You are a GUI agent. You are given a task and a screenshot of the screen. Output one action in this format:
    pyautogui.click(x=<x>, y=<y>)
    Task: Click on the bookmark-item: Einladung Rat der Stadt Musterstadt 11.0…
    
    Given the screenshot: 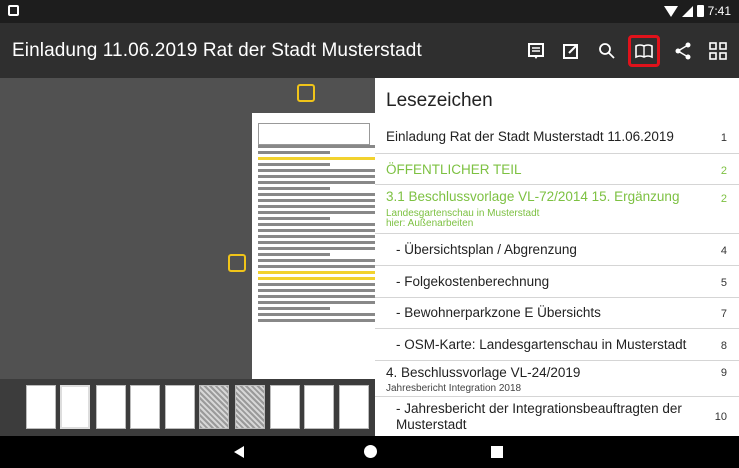 What is the action you would take?
    pyautogui.click(x=557, y=137)
    